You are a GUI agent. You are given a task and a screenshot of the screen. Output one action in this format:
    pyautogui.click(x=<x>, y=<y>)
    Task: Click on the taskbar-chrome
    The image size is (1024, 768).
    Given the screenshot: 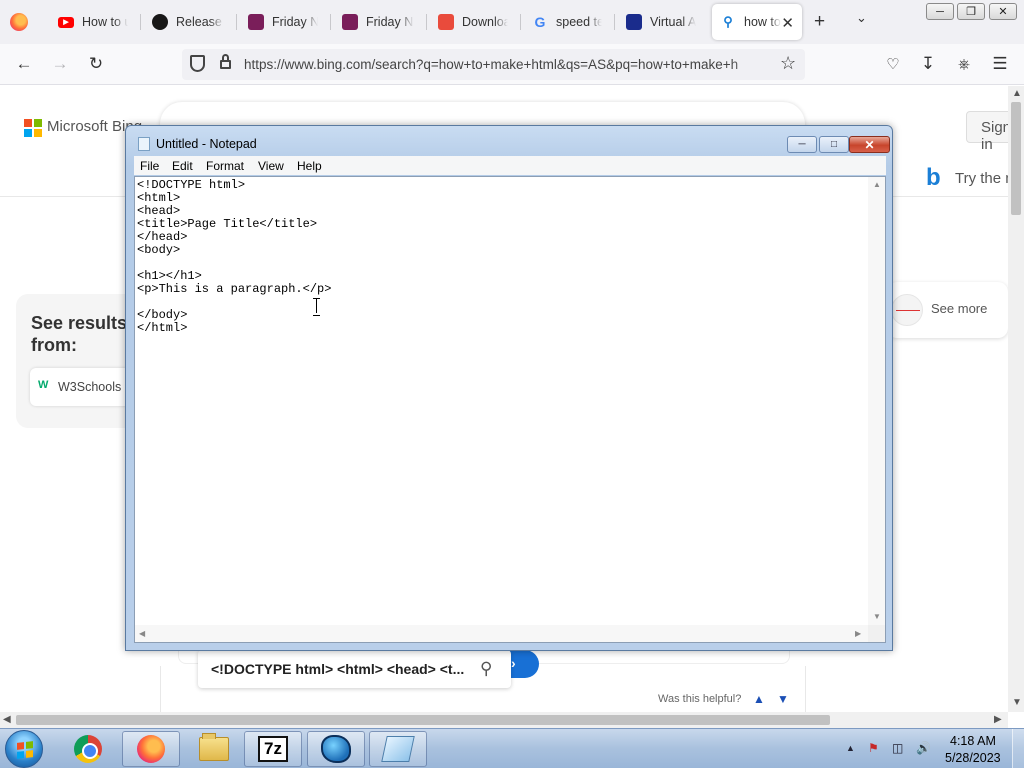 What is the action you would take?
    pyautogui.click(x=88, y=749)
    